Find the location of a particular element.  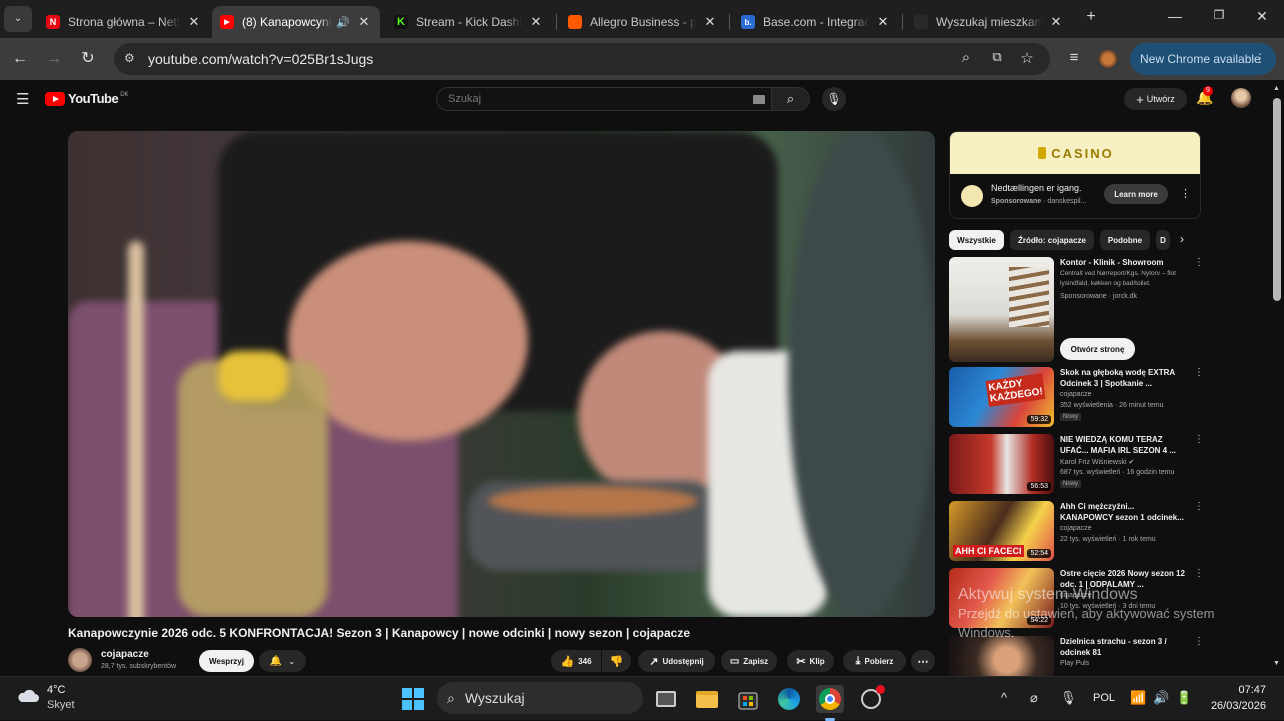

reading-list-icon: ≡ is located at coordinates (1074, 57).